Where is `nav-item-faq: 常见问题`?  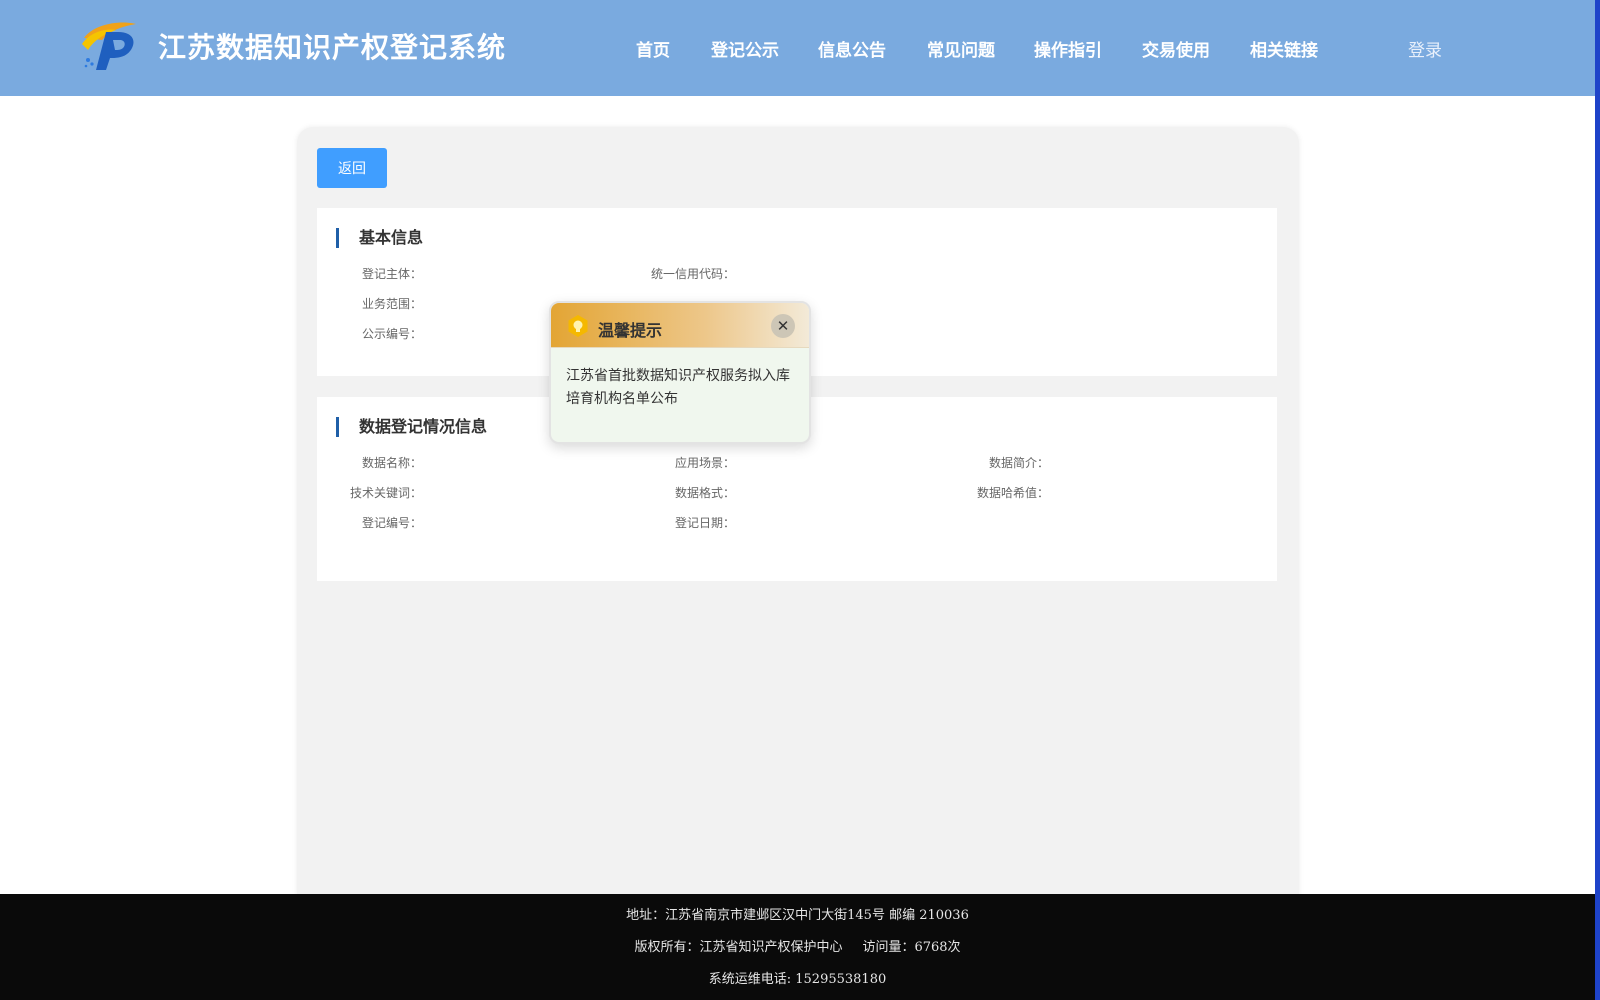
nav-item-faq: 常见问题 is located at coordinates (961, 48).